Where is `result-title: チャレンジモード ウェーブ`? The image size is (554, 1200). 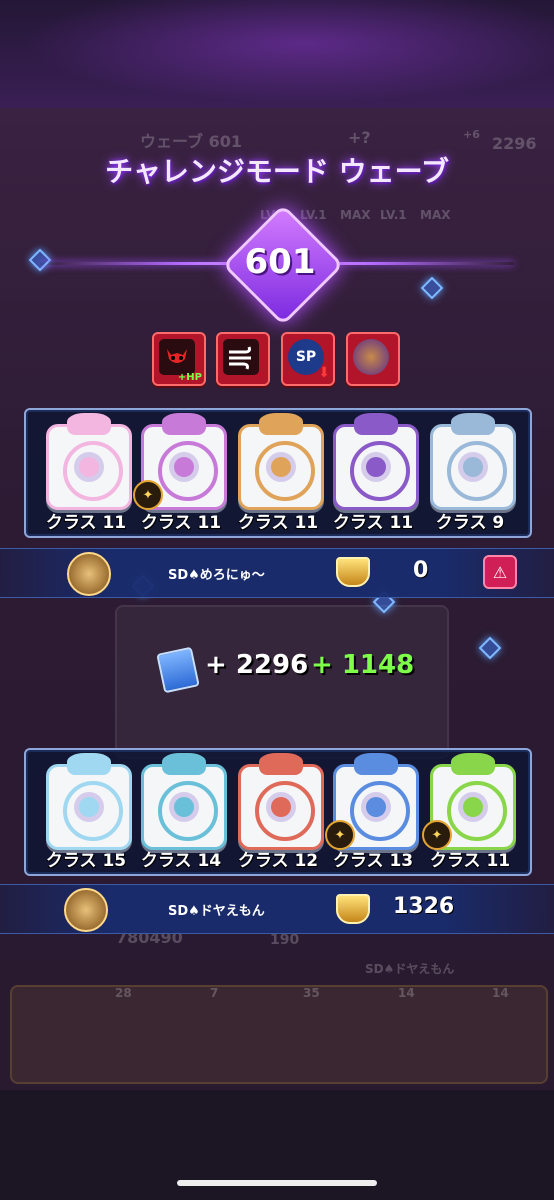
result-title: チャレンジモード ウェーブ is located at coordinates (277, 171).